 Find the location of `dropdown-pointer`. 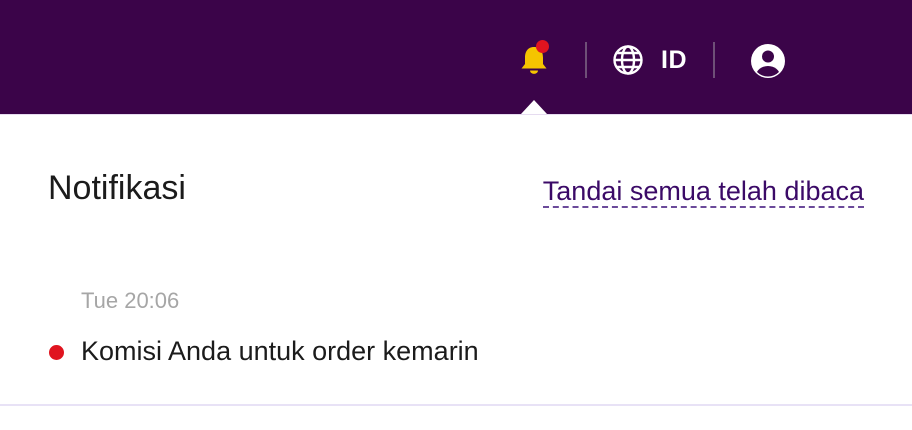

dropdown-pointer is located at coordinates (534, 107).